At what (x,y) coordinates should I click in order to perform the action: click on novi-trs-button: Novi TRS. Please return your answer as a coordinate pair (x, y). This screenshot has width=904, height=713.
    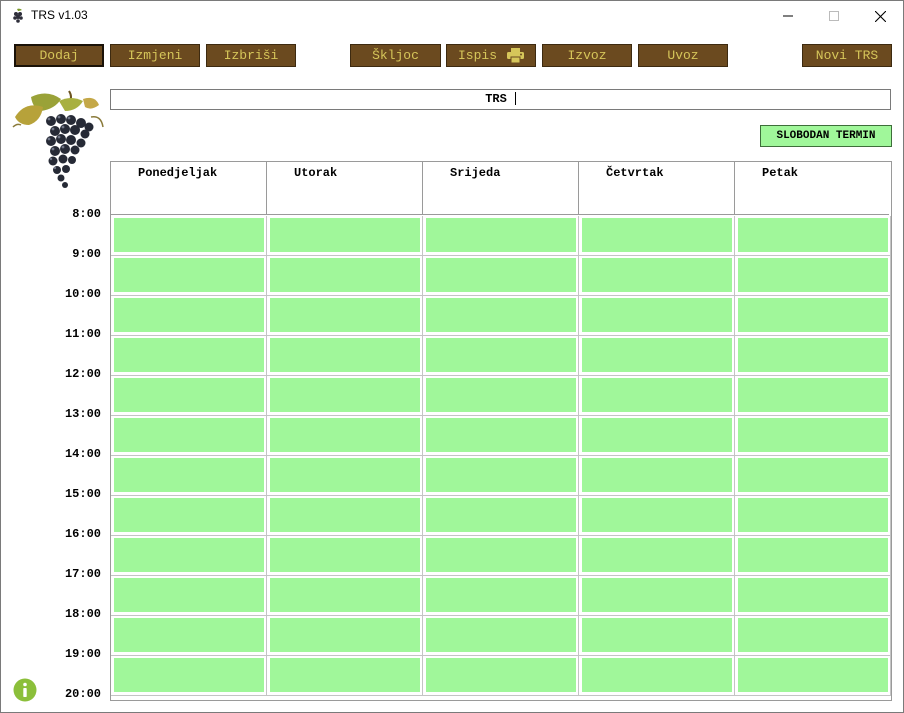
    Looking at the image, I should click on (847, 55).